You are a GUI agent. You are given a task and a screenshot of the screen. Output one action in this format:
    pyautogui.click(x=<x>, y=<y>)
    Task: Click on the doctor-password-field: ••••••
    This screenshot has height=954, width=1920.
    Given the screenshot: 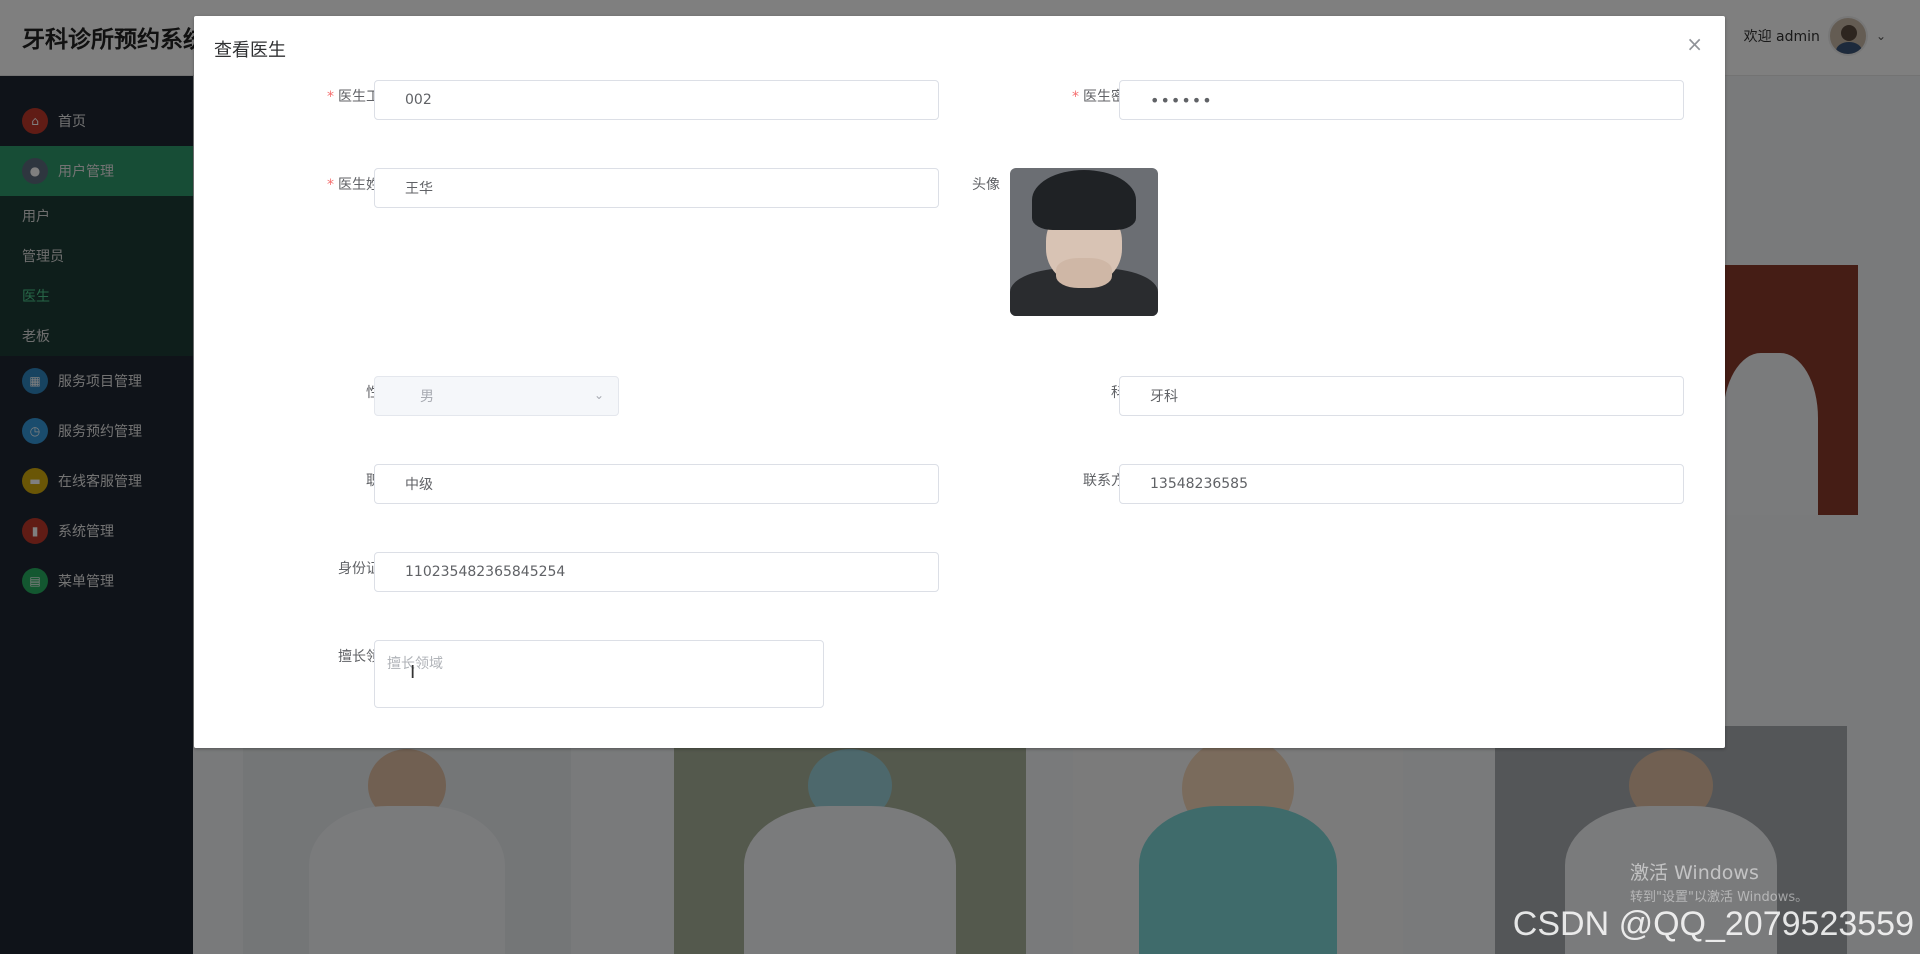 What is the action you would take?
    pyautogui.click(x=1401, y=100)
    